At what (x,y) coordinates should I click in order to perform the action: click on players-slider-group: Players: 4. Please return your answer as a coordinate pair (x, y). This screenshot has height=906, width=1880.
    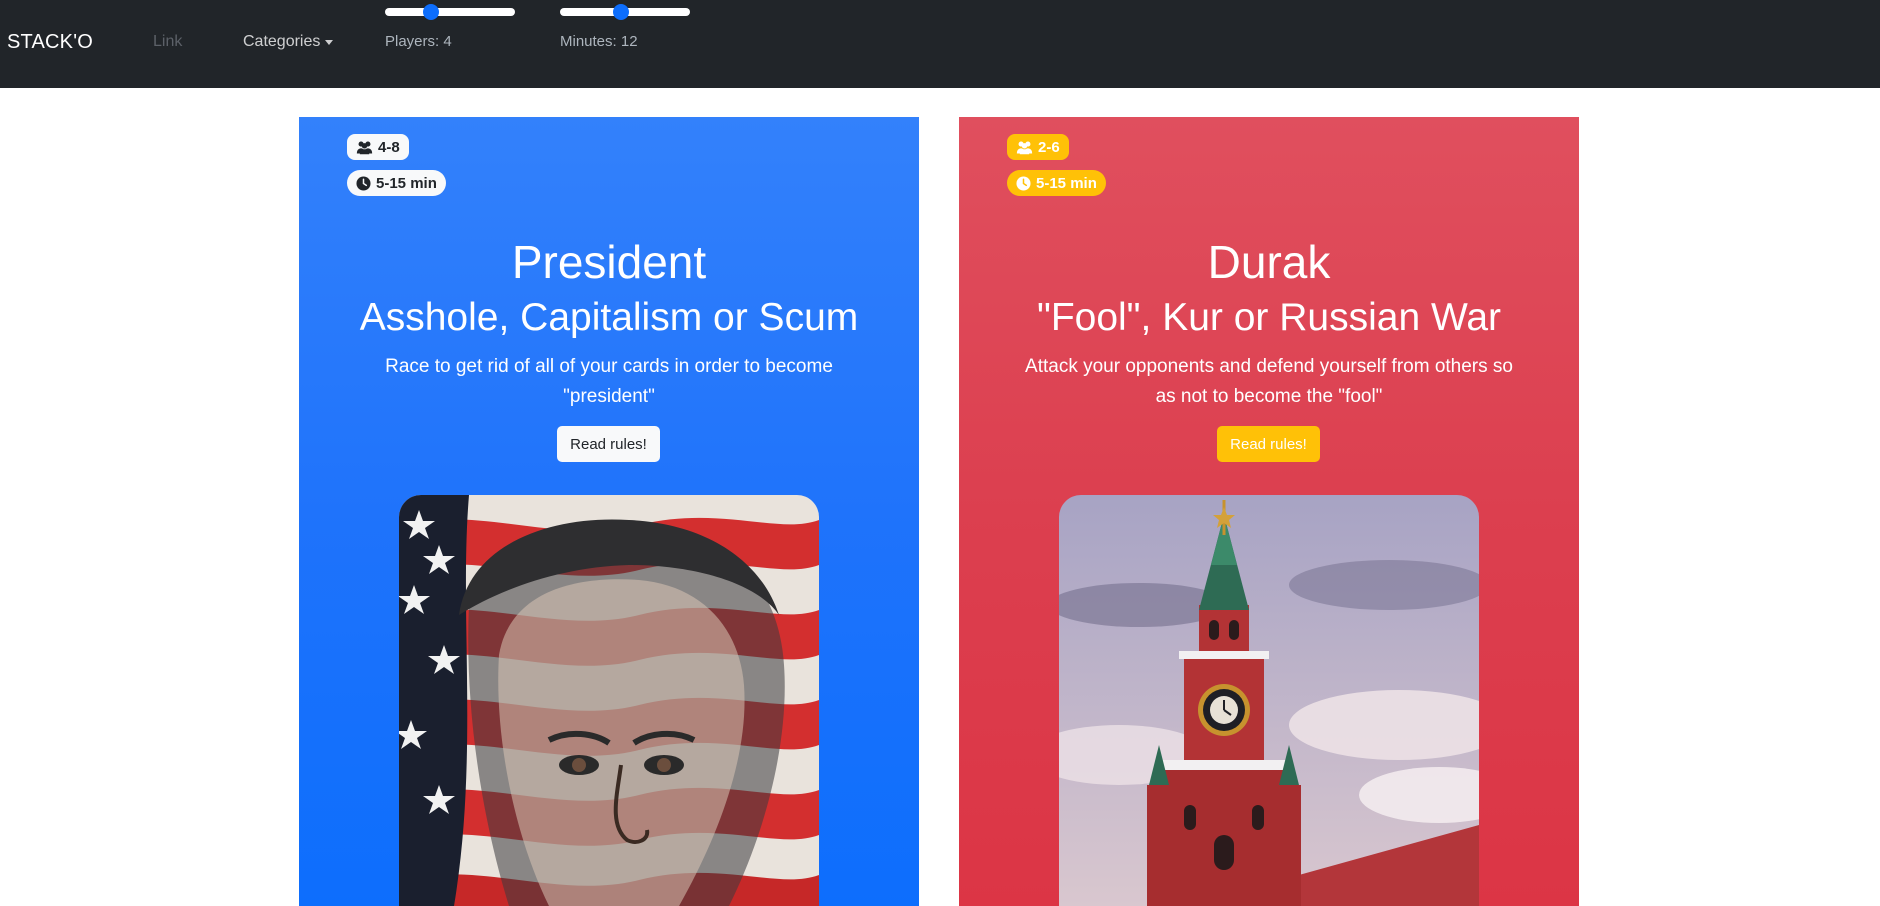
    Looking at the image, I should click on (450, 27).